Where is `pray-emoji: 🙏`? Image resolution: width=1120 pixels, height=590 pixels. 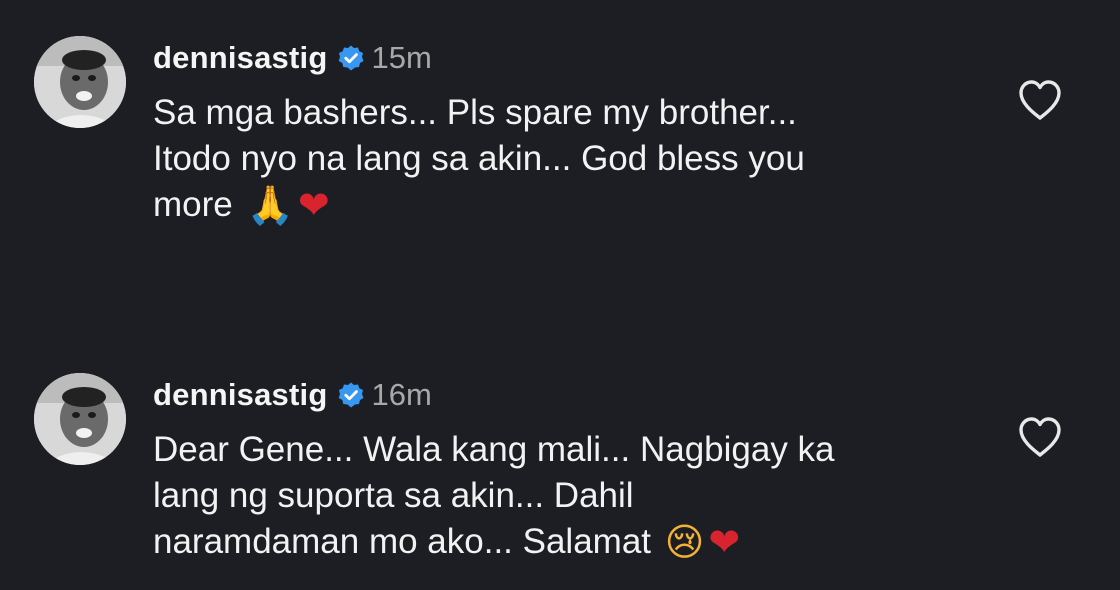 pray-emoji: 🙏 is located at coordinates (270, 205).